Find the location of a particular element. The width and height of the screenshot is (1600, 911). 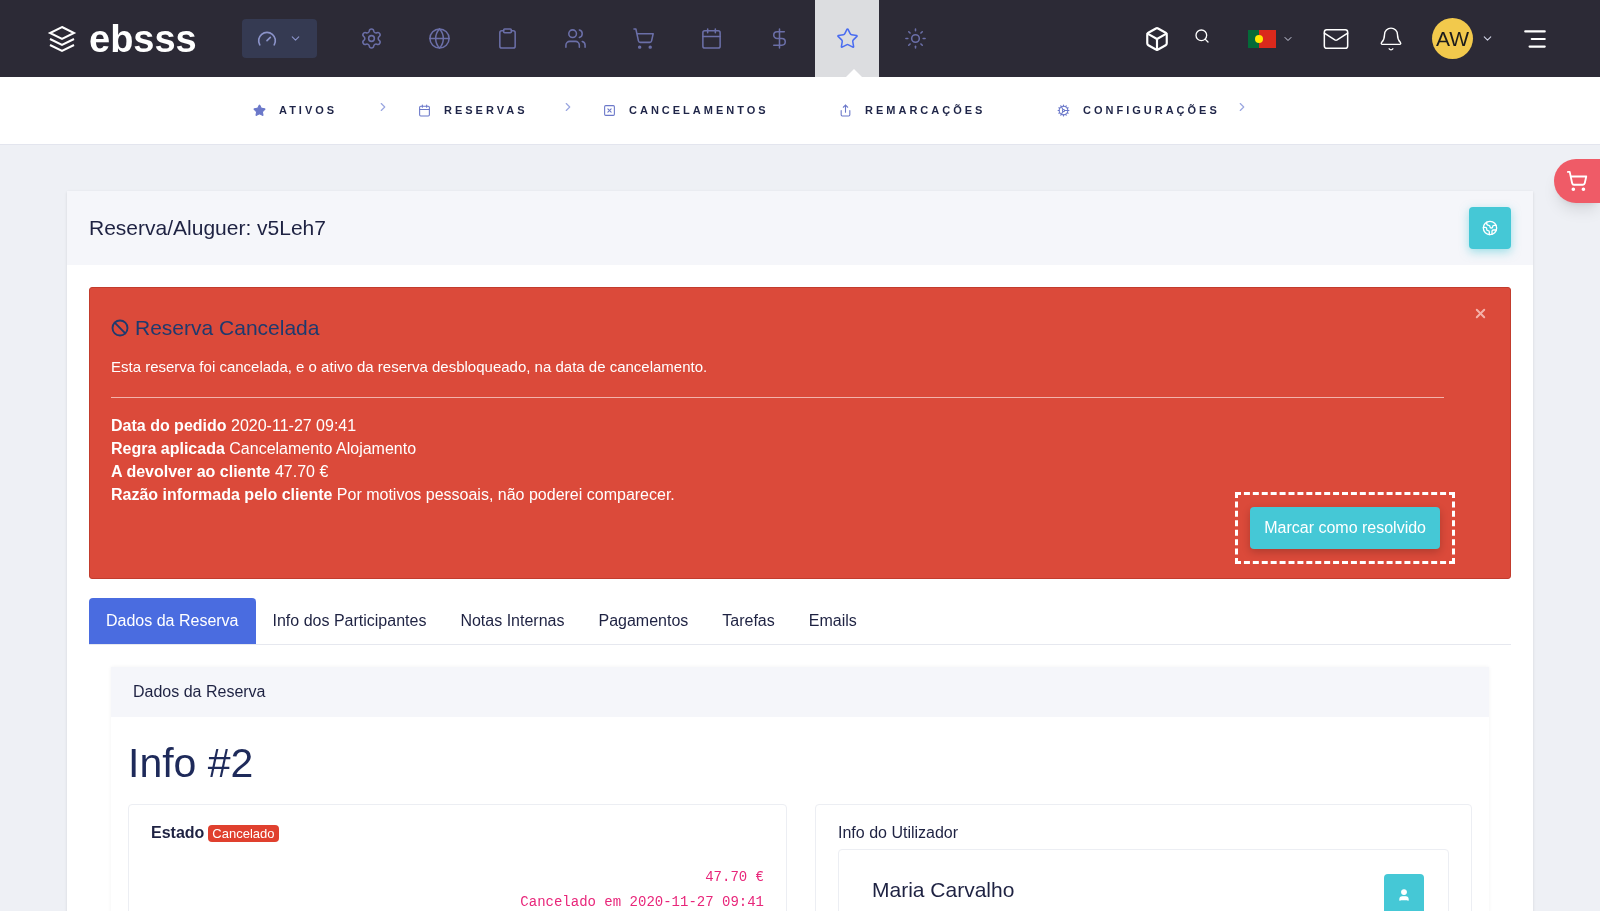

cube-icon is located at coordinates (1157, 38).